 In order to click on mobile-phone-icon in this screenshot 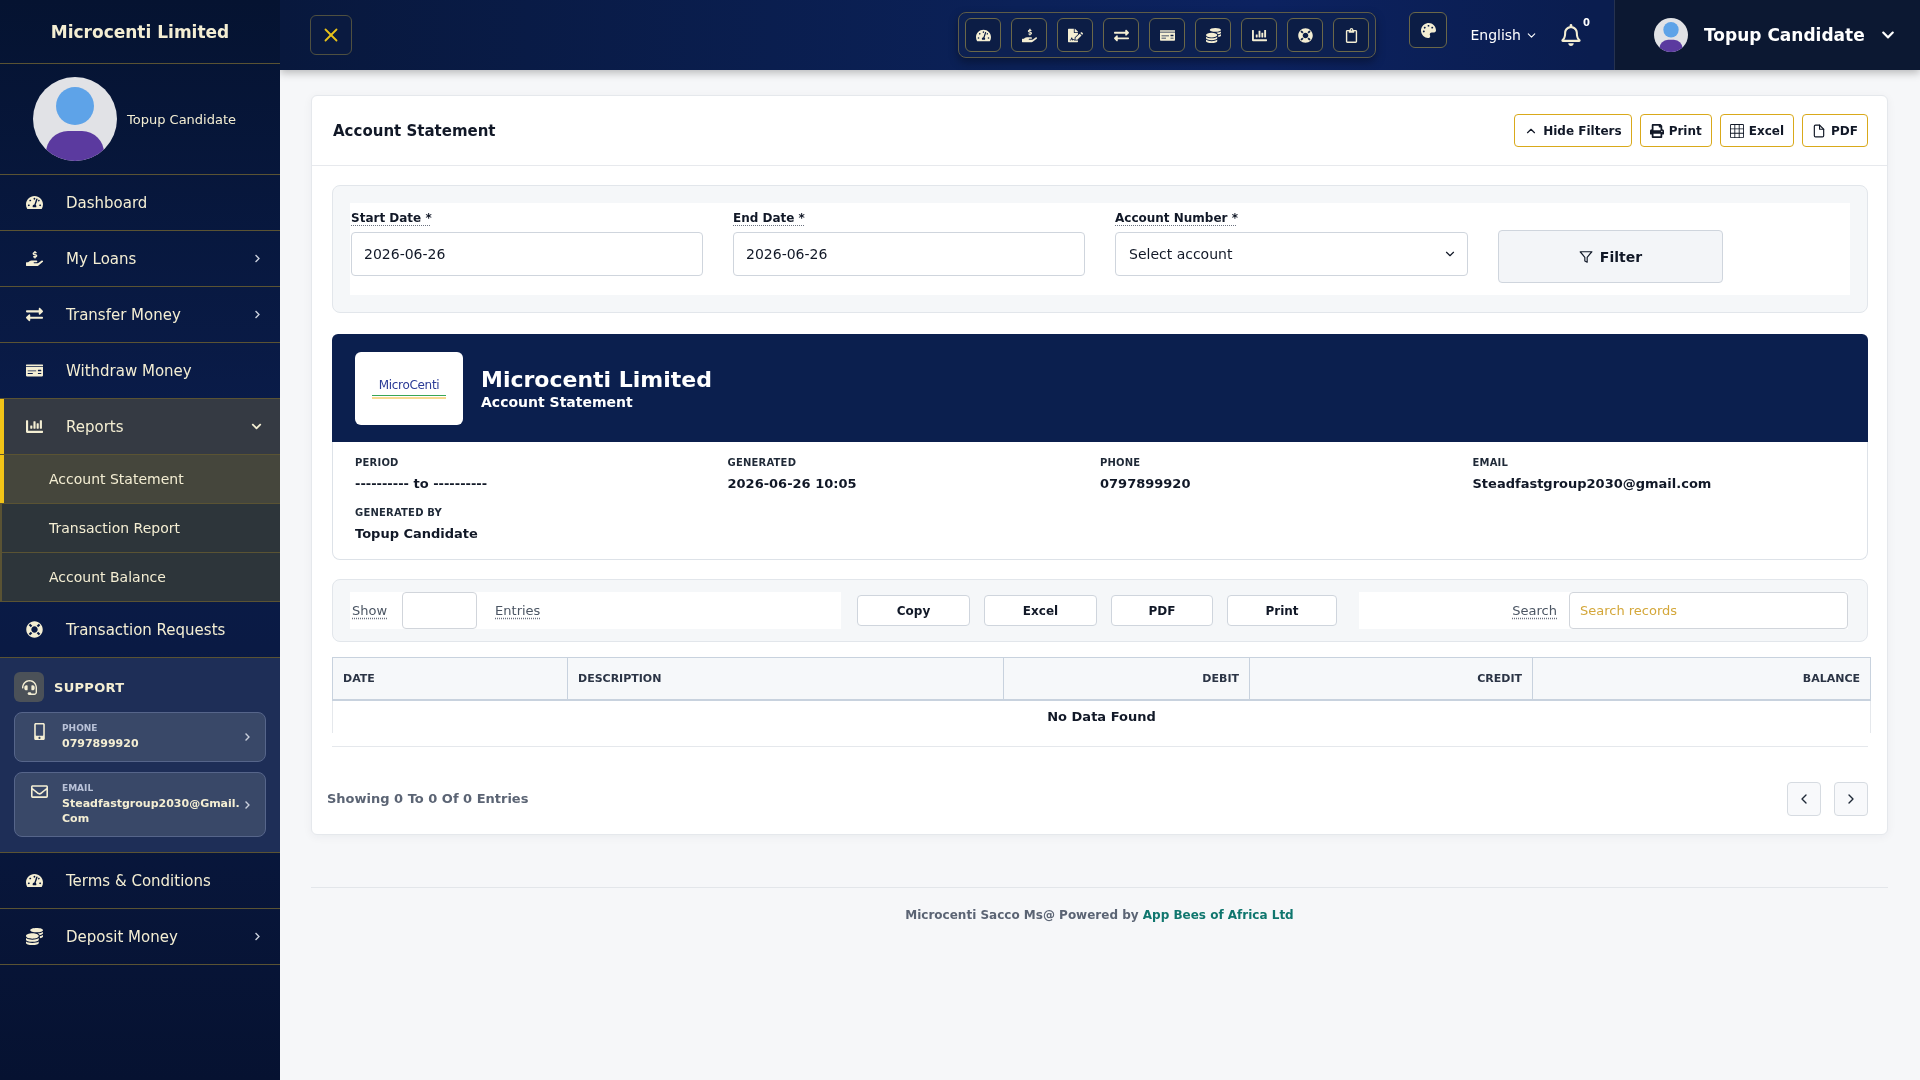, I will do `click(39, 731)`.